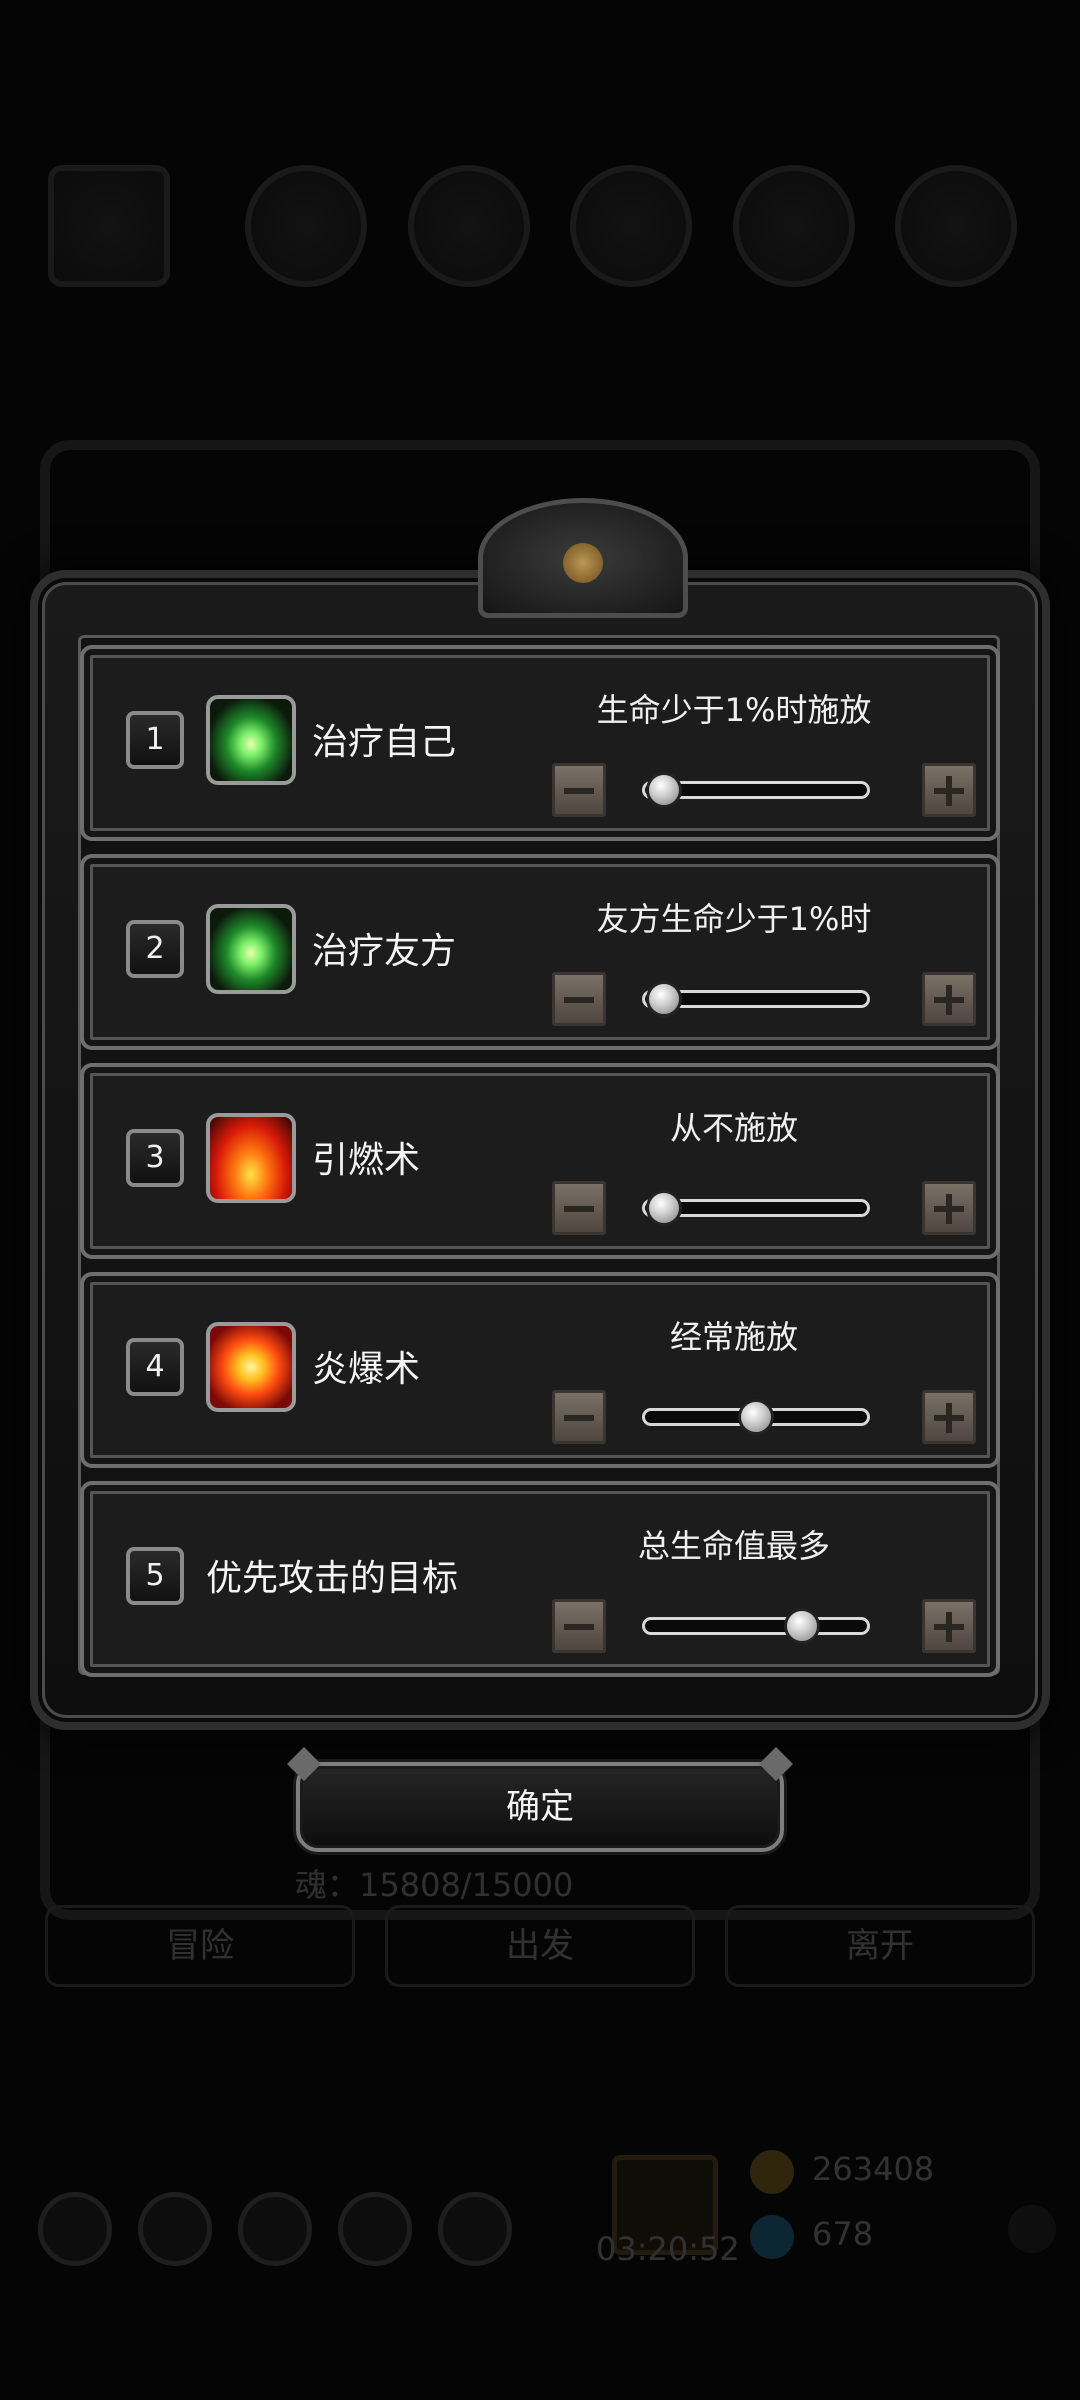 This screenshot has width=1080, height=2400. I want to click on skill-name: 炎爆术, so click(366, 1369).